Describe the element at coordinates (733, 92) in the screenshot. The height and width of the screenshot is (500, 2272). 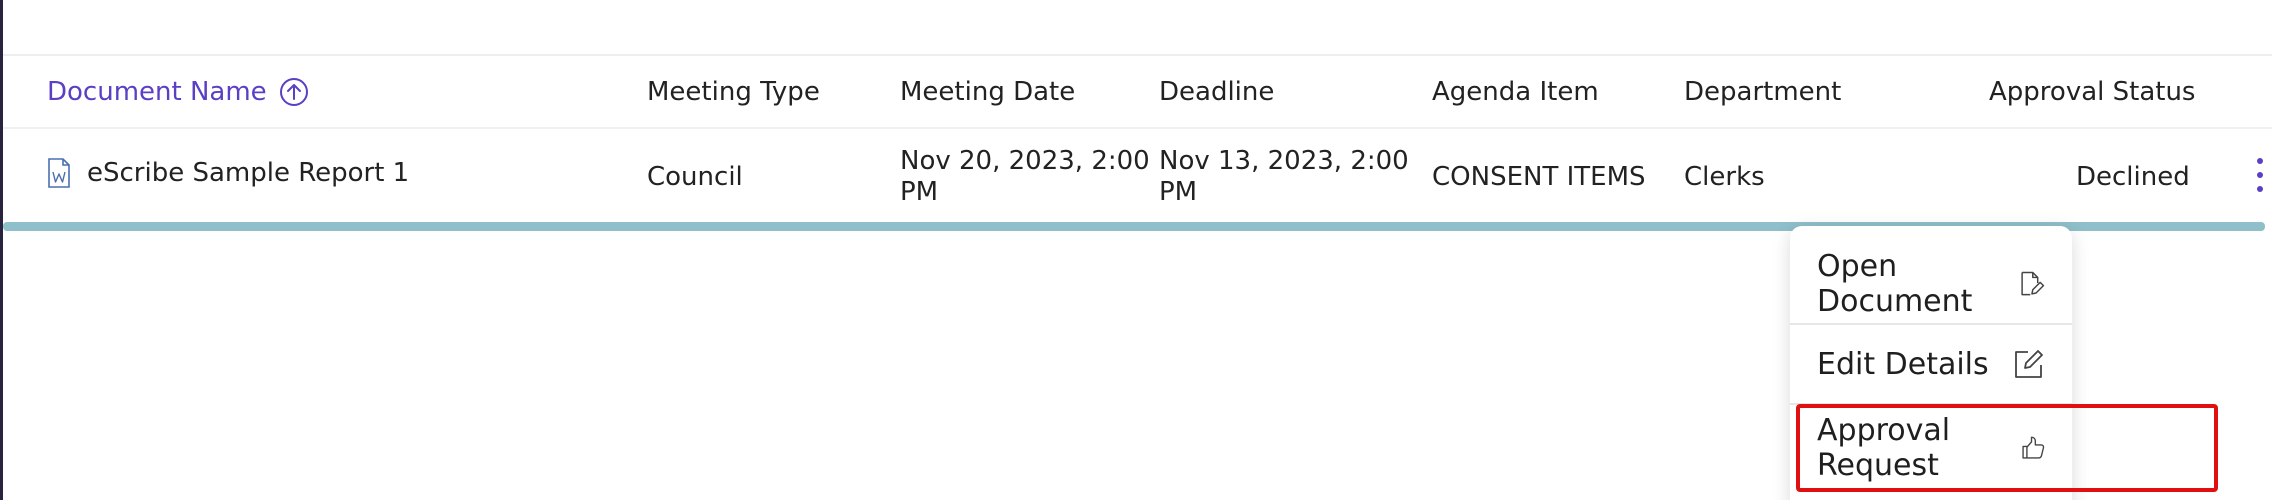
I see `column-header-meeting-type: Meeting Type` at that location.